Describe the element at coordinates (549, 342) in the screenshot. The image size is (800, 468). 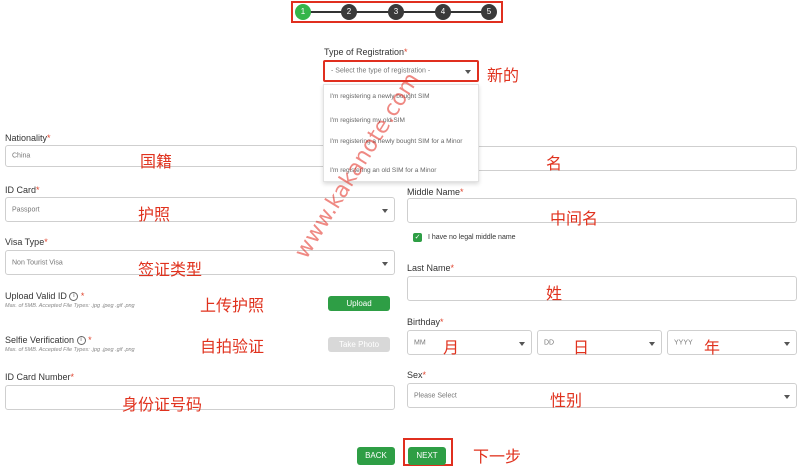
I see `birthday-day-value: DD` at that location.